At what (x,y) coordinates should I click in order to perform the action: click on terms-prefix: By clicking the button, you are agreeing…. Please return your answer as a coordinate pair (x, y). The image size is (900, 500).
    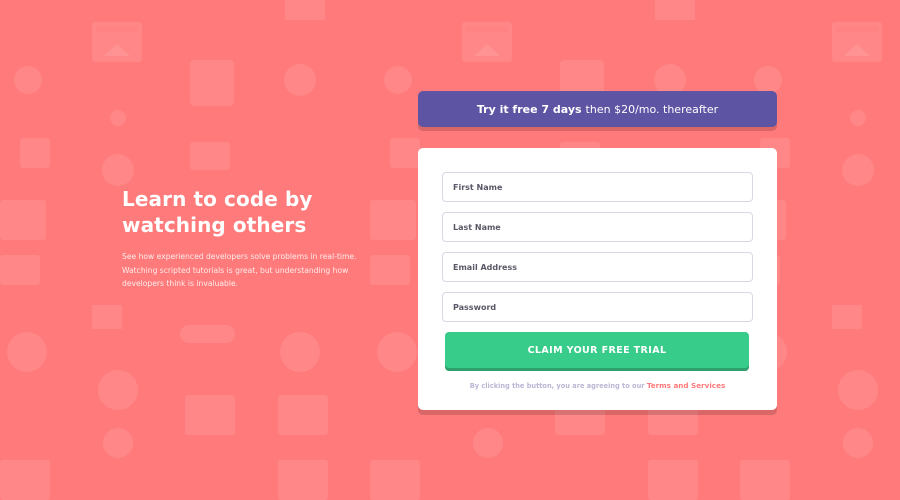
    Looking at the image, I should click on (557, 386).